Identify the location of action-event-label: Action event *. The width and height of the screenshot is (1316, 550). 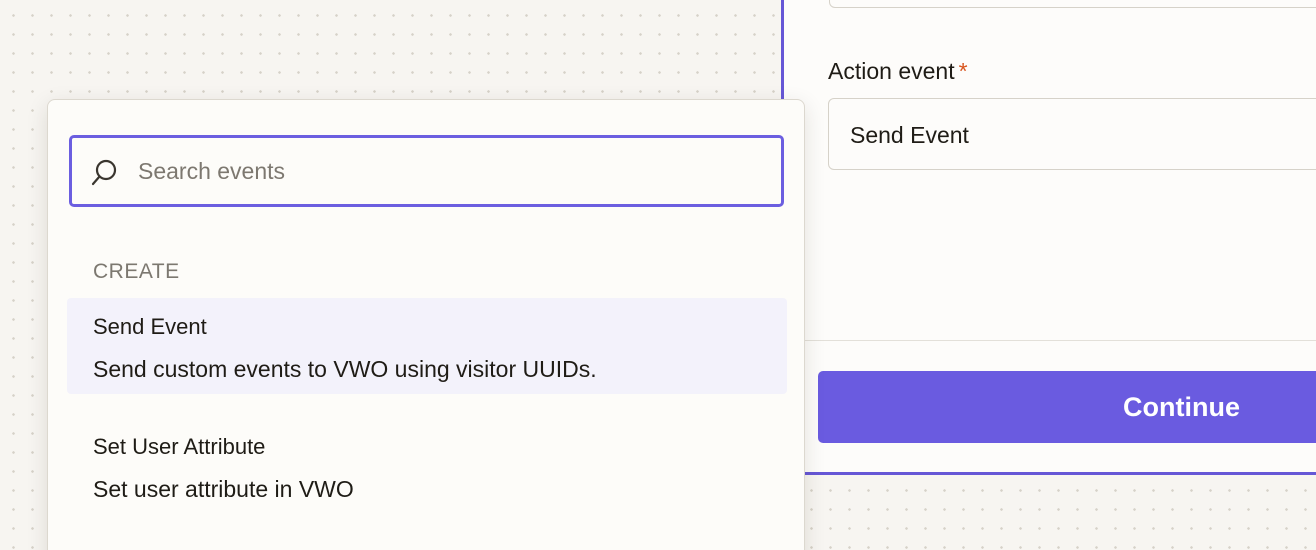
(898, 71).